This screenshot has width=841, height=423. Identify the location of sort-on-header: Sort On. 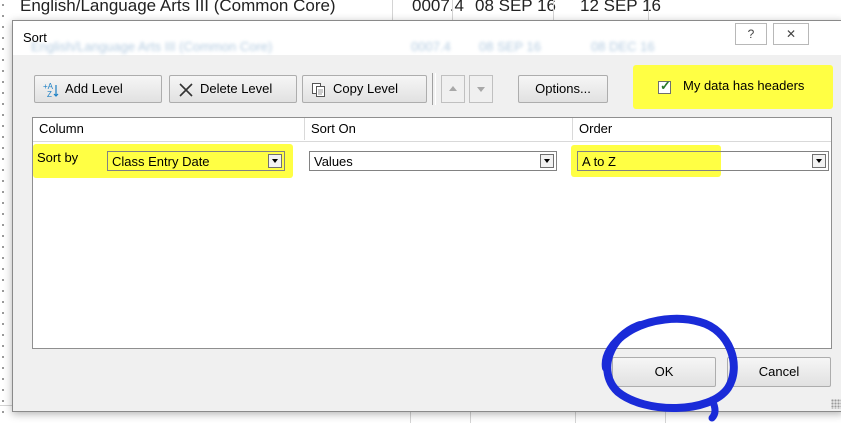
(439, 129).